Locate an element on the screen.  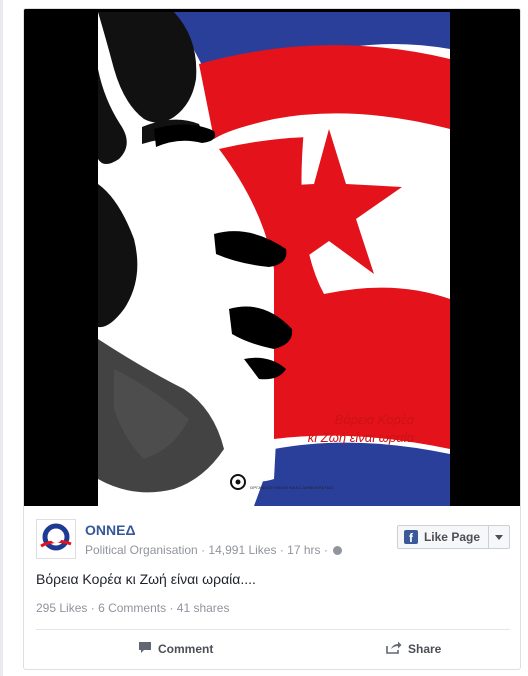
share-button: Share is located at coordinates (413, 649).